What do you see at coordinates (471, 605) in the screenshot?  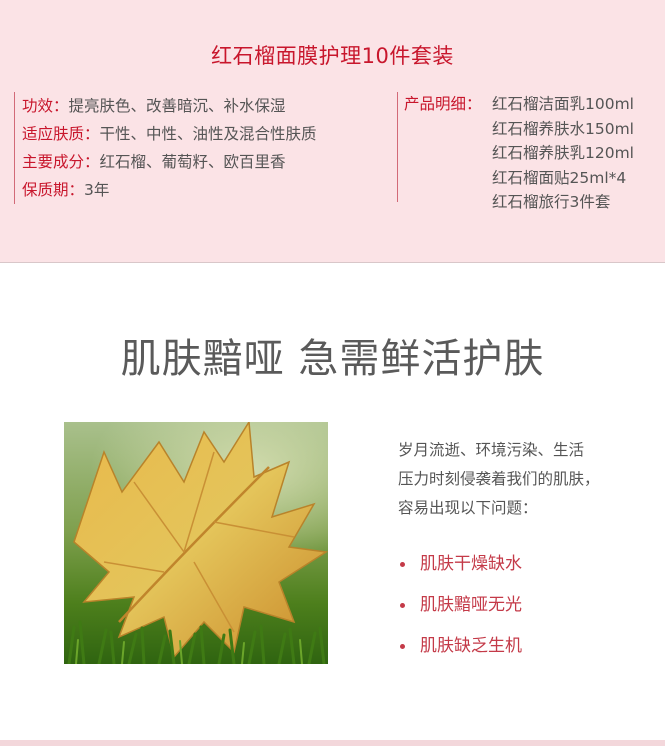 I see `problem-text: 肌肤黯哑无光` at bounding box center [471, 605].